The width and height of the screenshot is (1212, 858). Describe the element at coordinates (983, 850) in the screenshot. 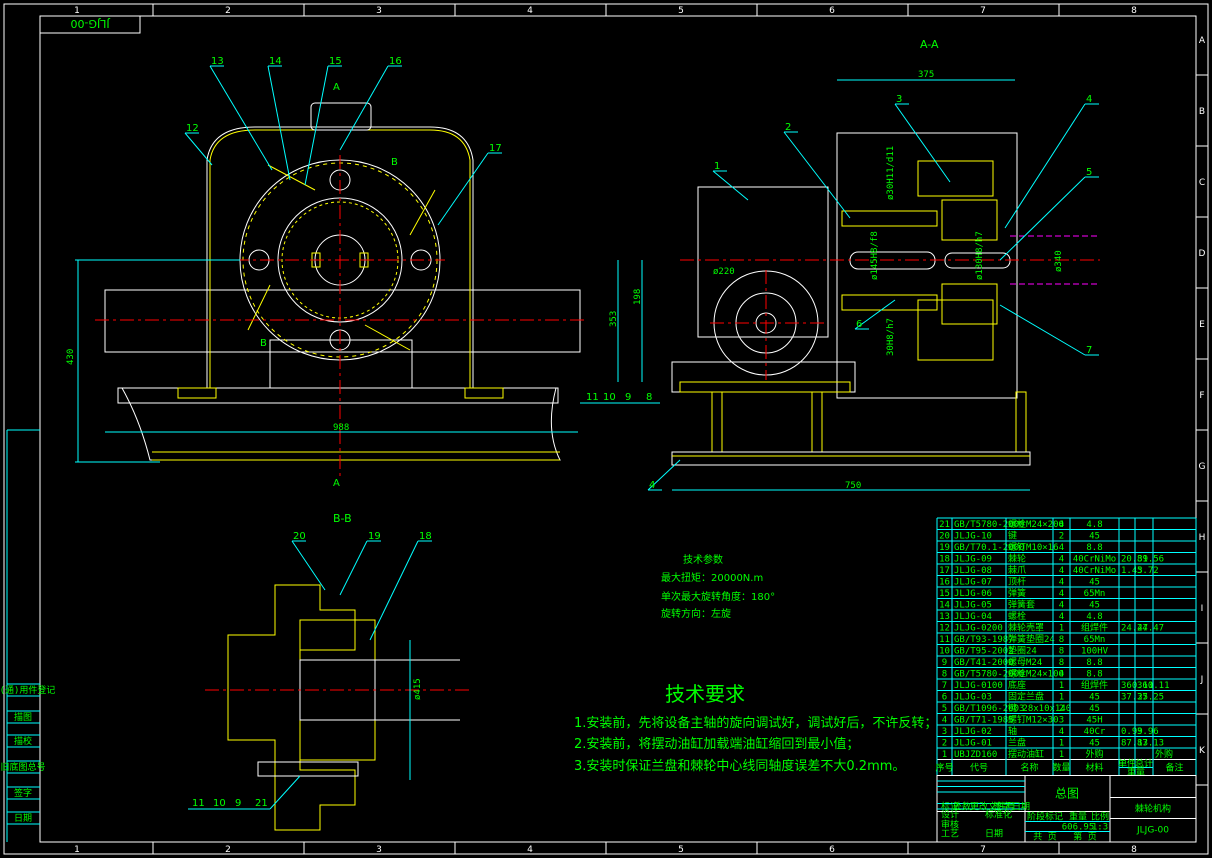

I see `grid-column-label: 7` at that location.